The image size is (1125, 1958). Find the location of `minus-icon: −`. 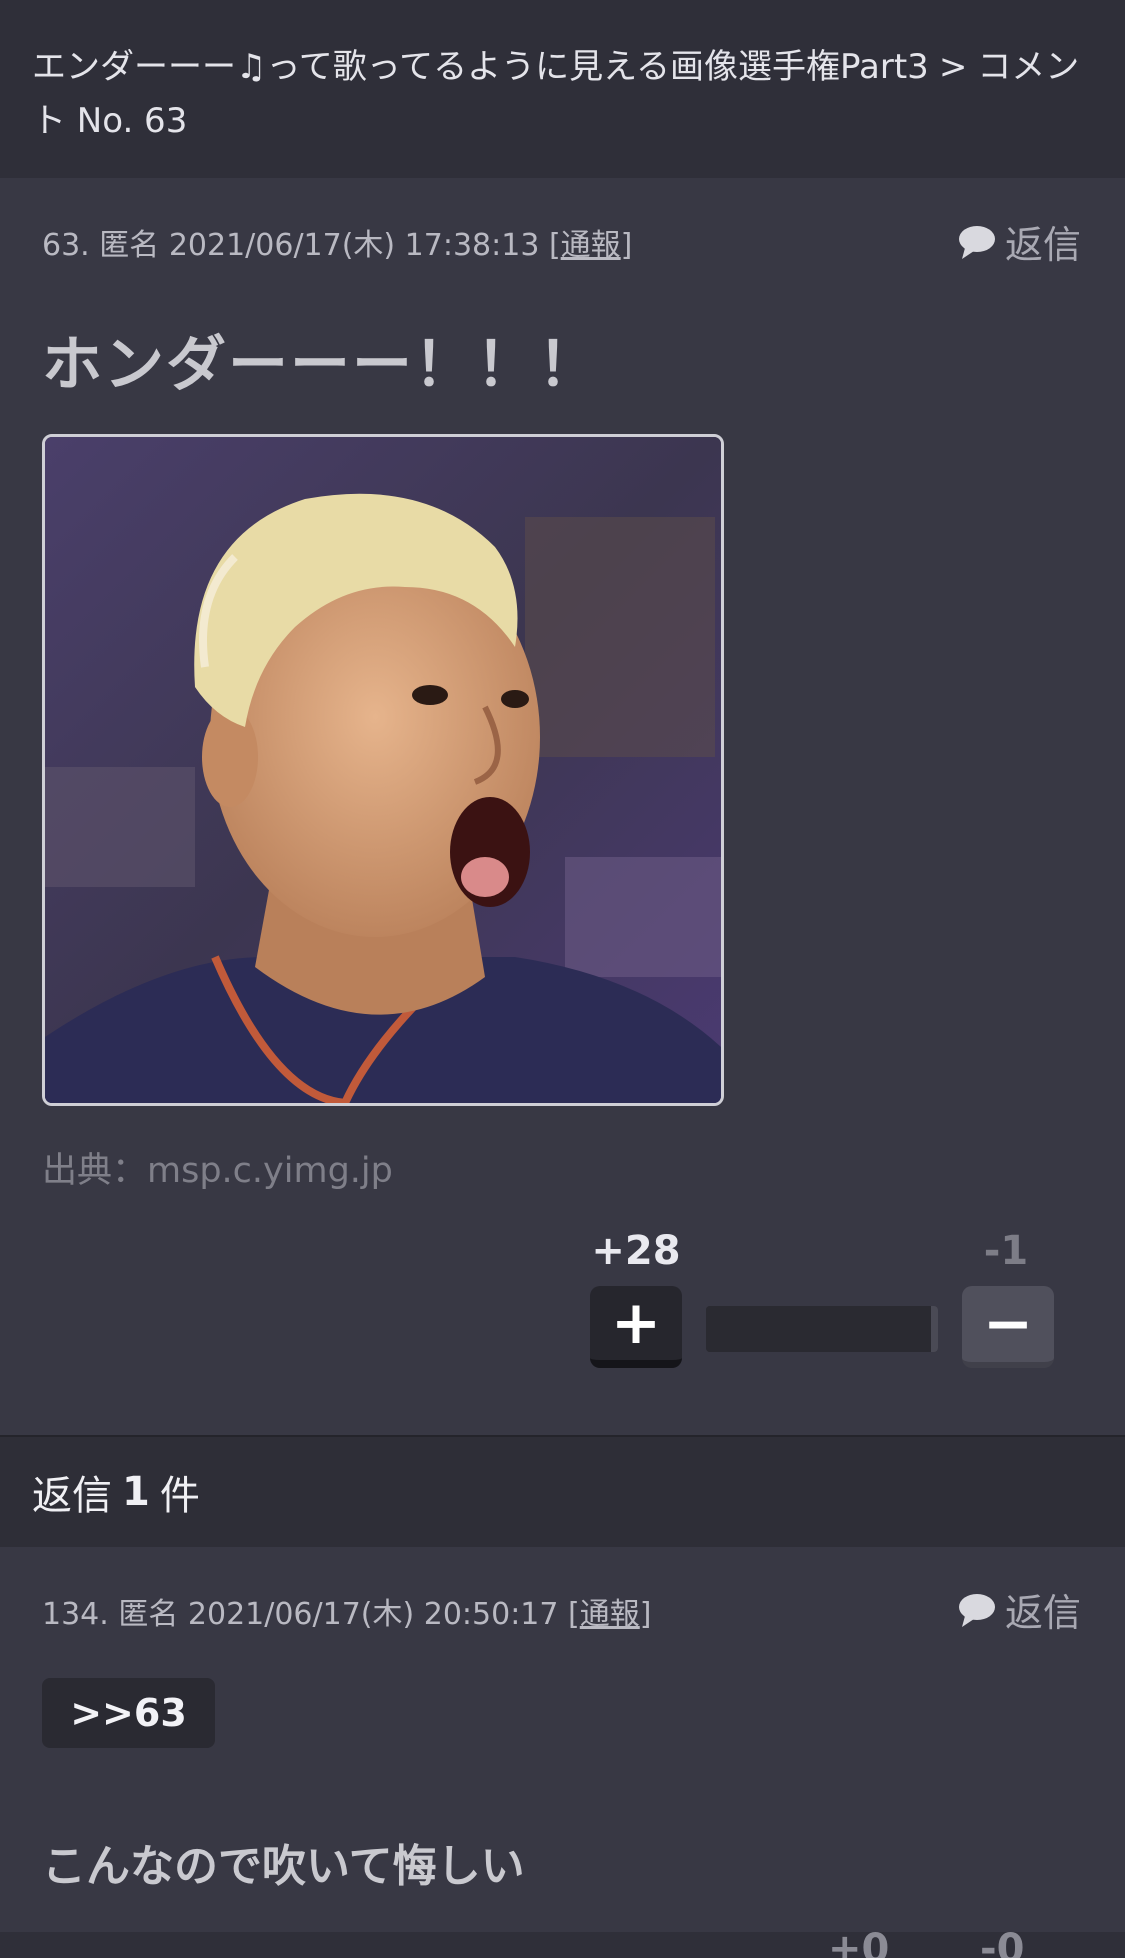

minus-icon: − is located at coordinates (1008, 1324).